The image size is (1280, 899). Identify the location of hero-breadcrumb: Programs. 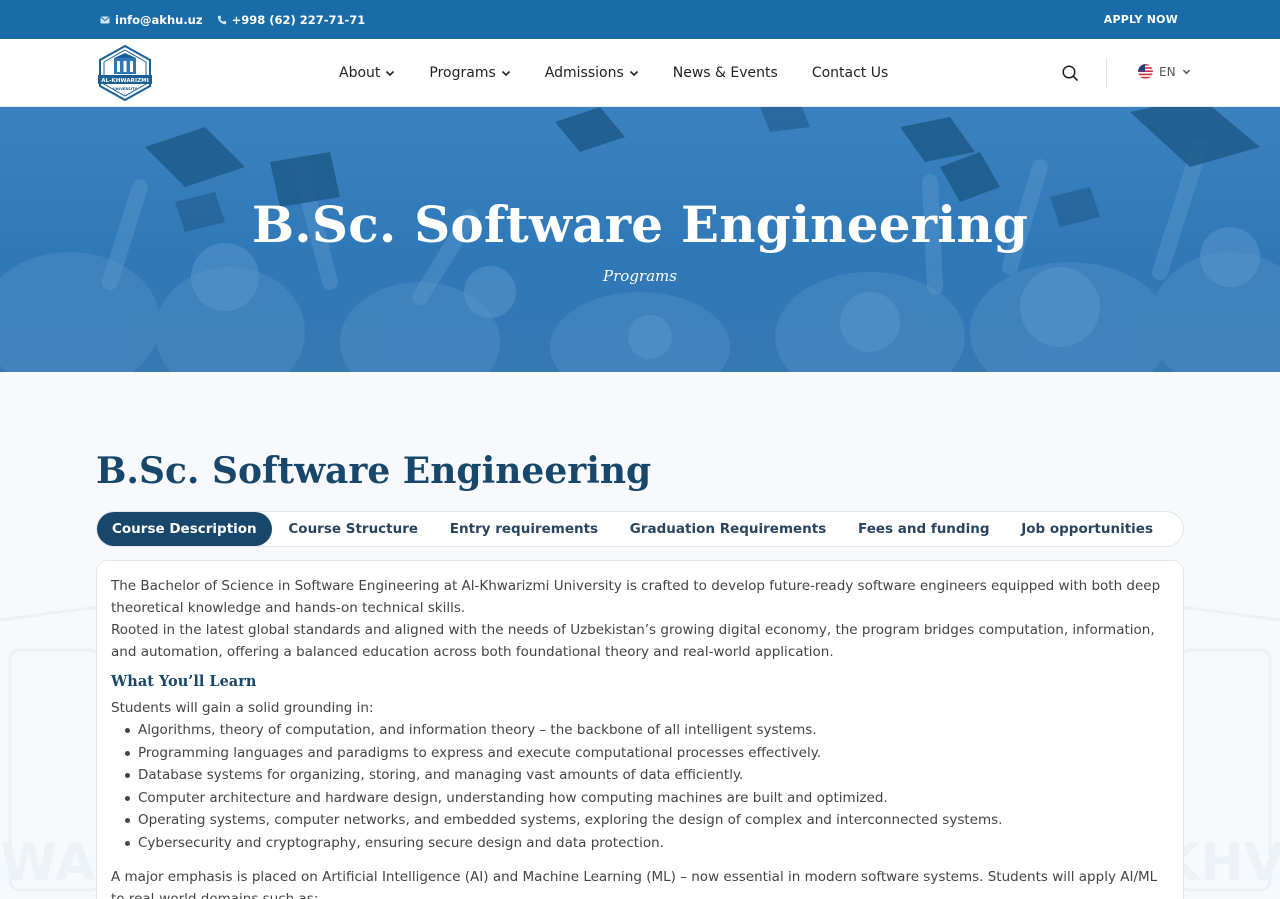
(640, 276).